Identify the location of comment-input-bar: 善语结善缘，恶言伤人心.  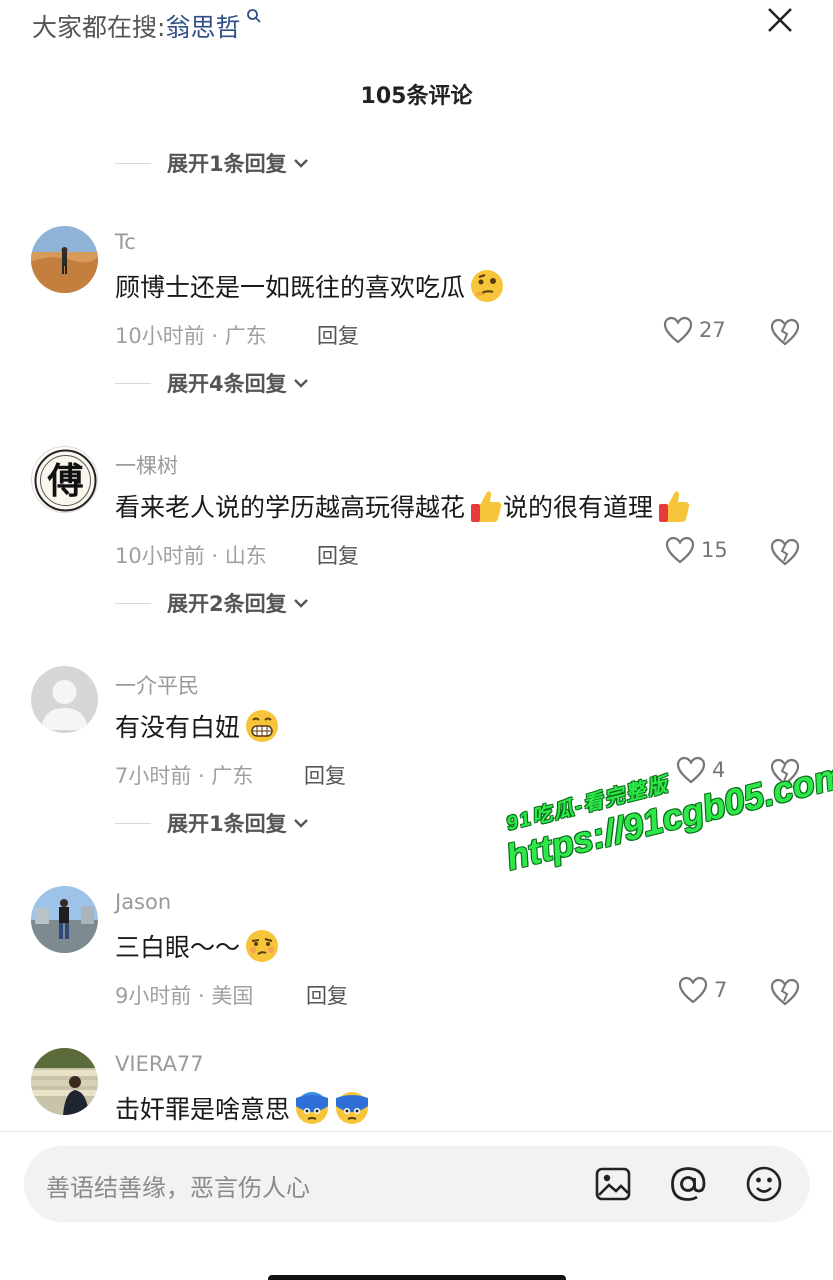
(417, 1184).